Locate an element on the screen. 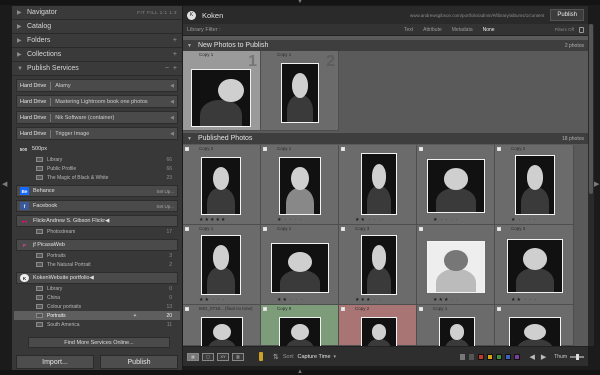 This screenshot has width=600, height=375. grid-cell: Copy 2 is located at coordinates (378, 325).